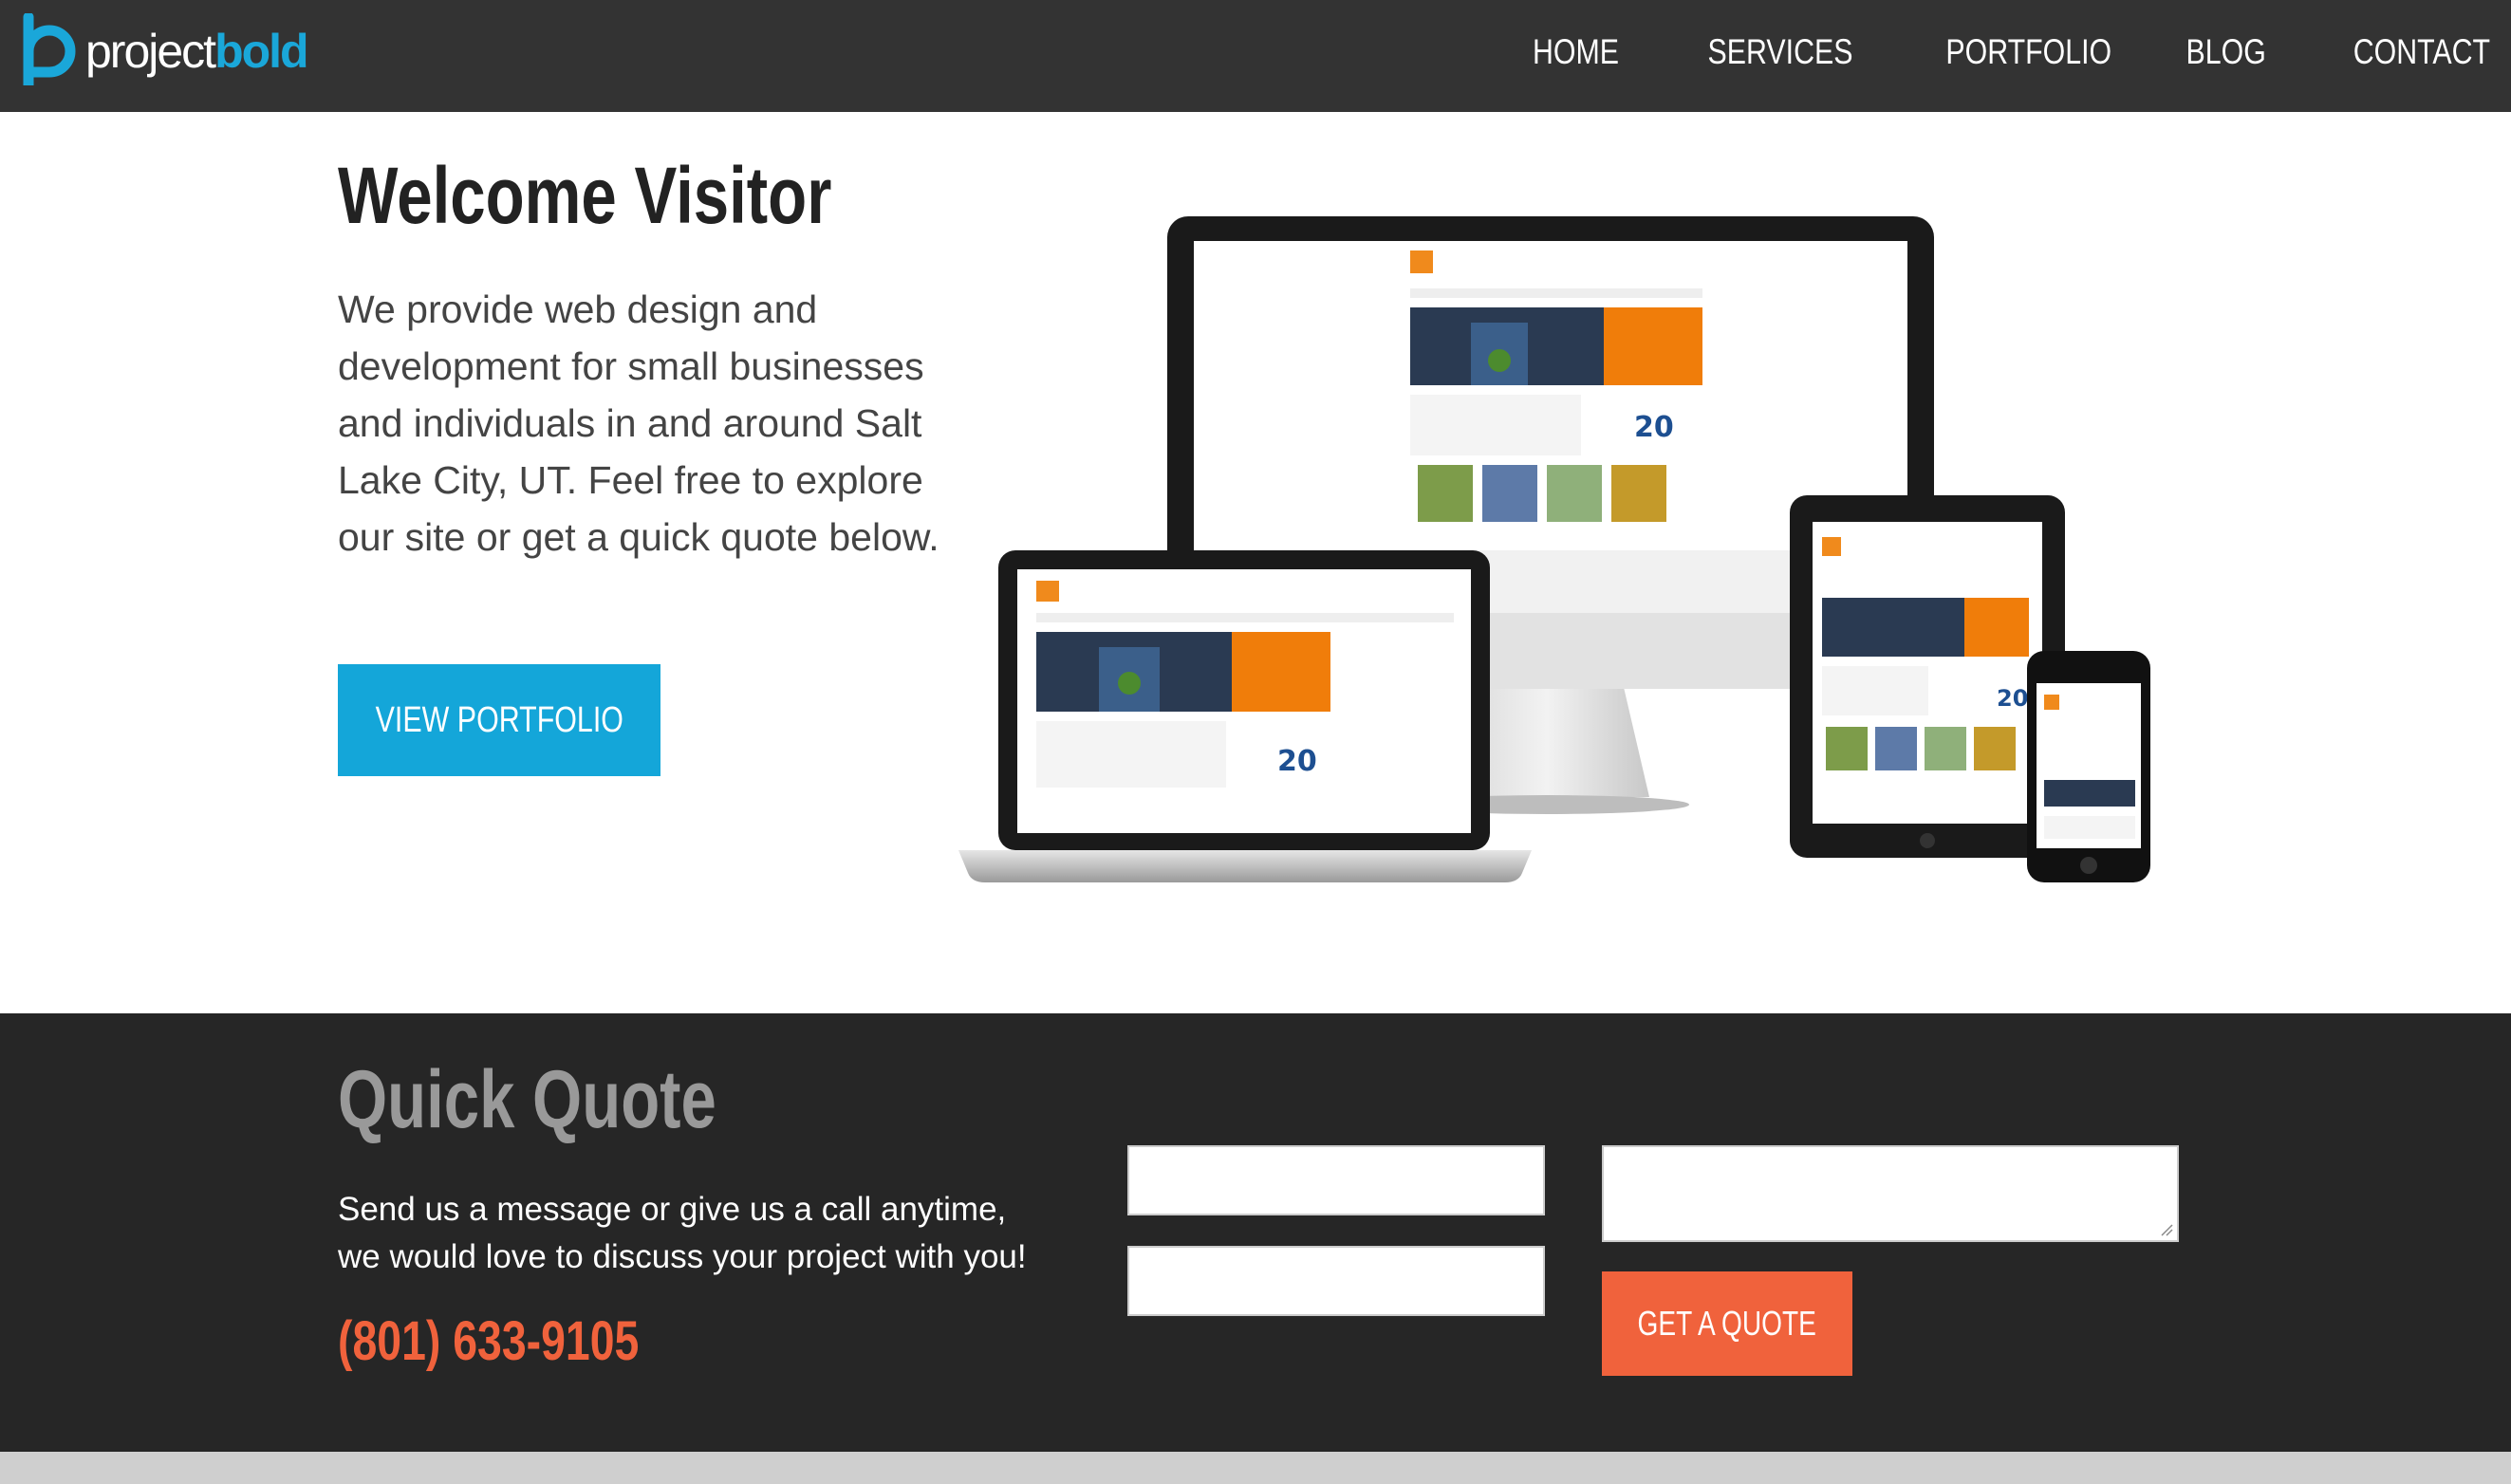 This screenshot has height=1484, width=2511. Describe the element at coordinates (2088, 766) in the screenshot. I see `smartphone` at that location.